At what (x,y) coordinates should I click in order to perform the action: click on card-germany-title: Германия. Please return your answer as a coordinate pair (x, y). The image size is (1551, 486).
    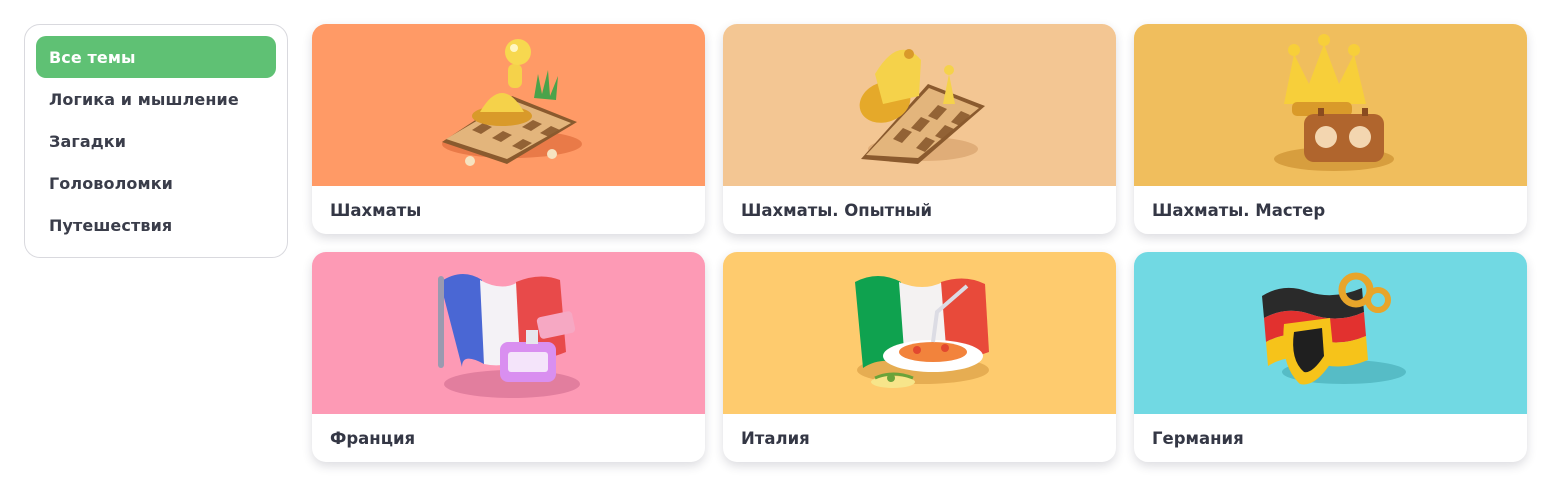
    Looking at the image, I should click on (1198, 438).